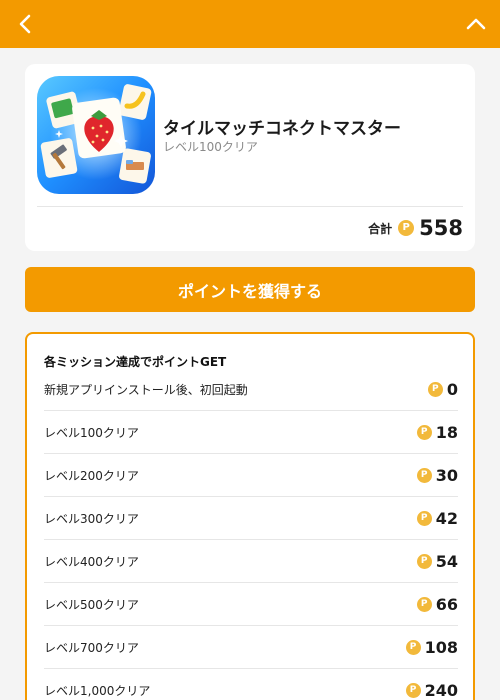 The image size is (500, 700). What do you see at coordinates (146, 389) in the screenshot?
I see `mission-label: 新規アプリインストール後、初回起動` at bounding box center [146, 389].